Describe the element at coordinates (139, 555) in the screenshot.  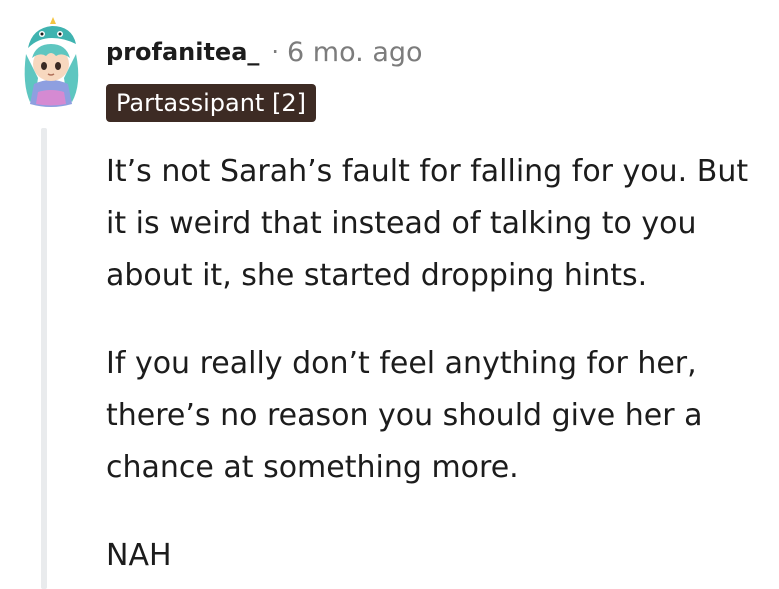
I see `comment-paragraph: NAH` at that location.